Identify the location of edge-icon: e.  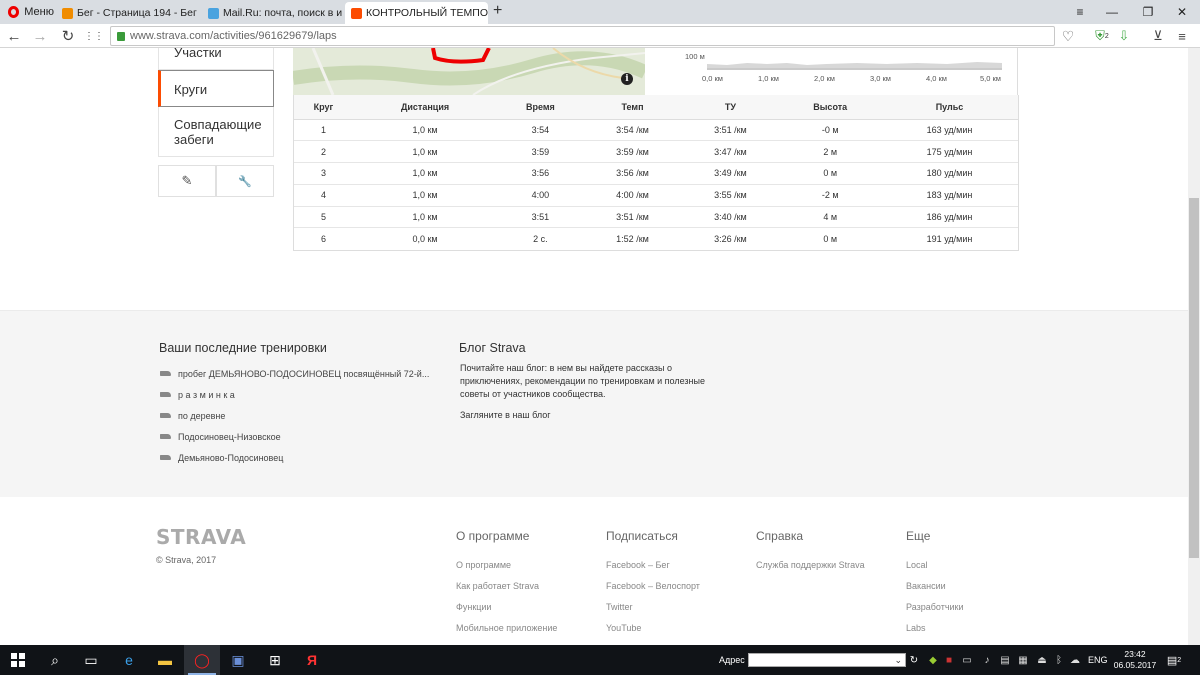
(129, 660).